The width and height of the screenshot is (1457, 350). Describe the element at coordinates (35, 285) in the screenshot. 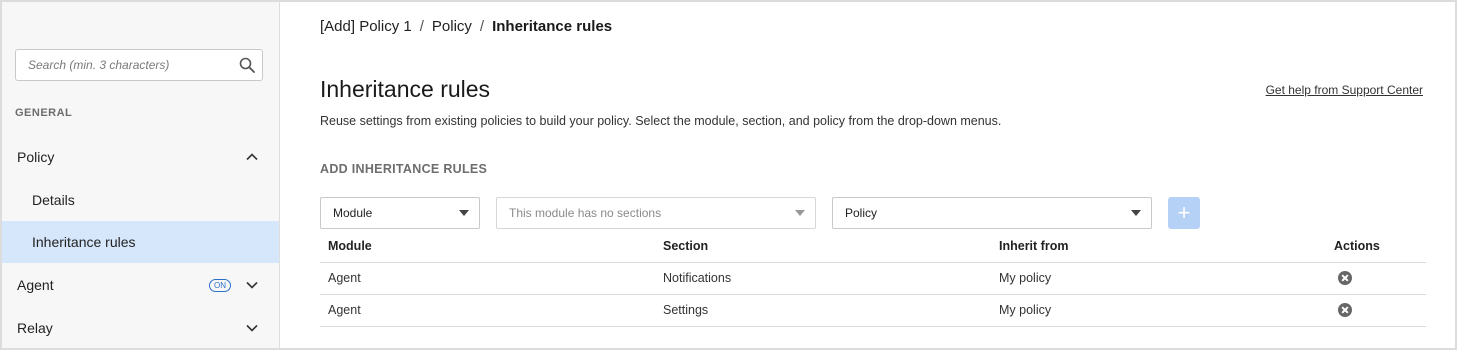

I see `sidebar-item-label: Agent` at that location.